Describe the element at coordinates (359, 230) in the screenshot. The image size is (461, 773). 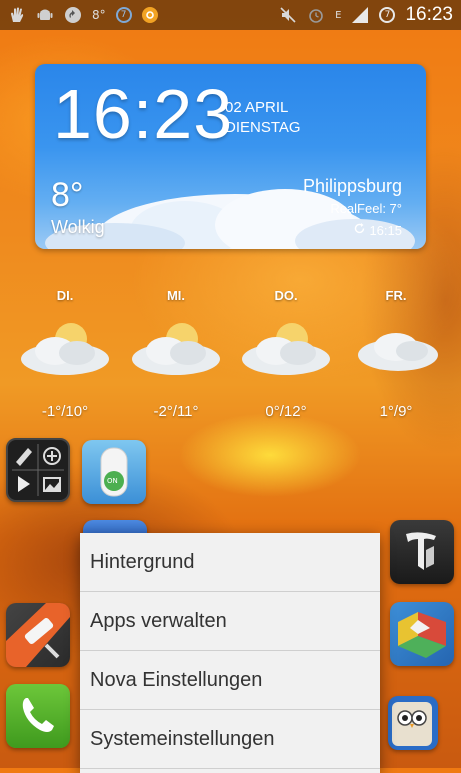
I see `refresh-icon` at that location.